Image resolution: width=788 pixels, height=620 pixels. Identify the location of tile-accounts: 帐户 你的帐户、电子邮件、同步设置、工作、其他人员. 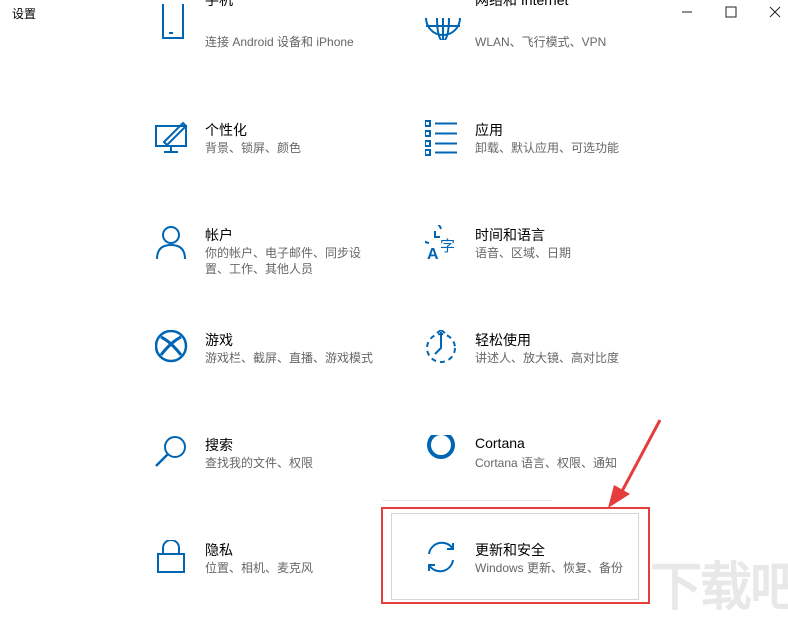
(280, 255).